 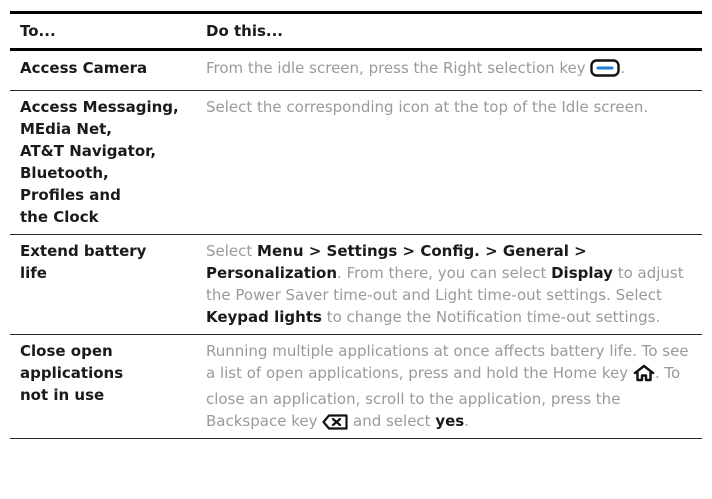 I want to click on do-end: ., so click(x=623, y=68).